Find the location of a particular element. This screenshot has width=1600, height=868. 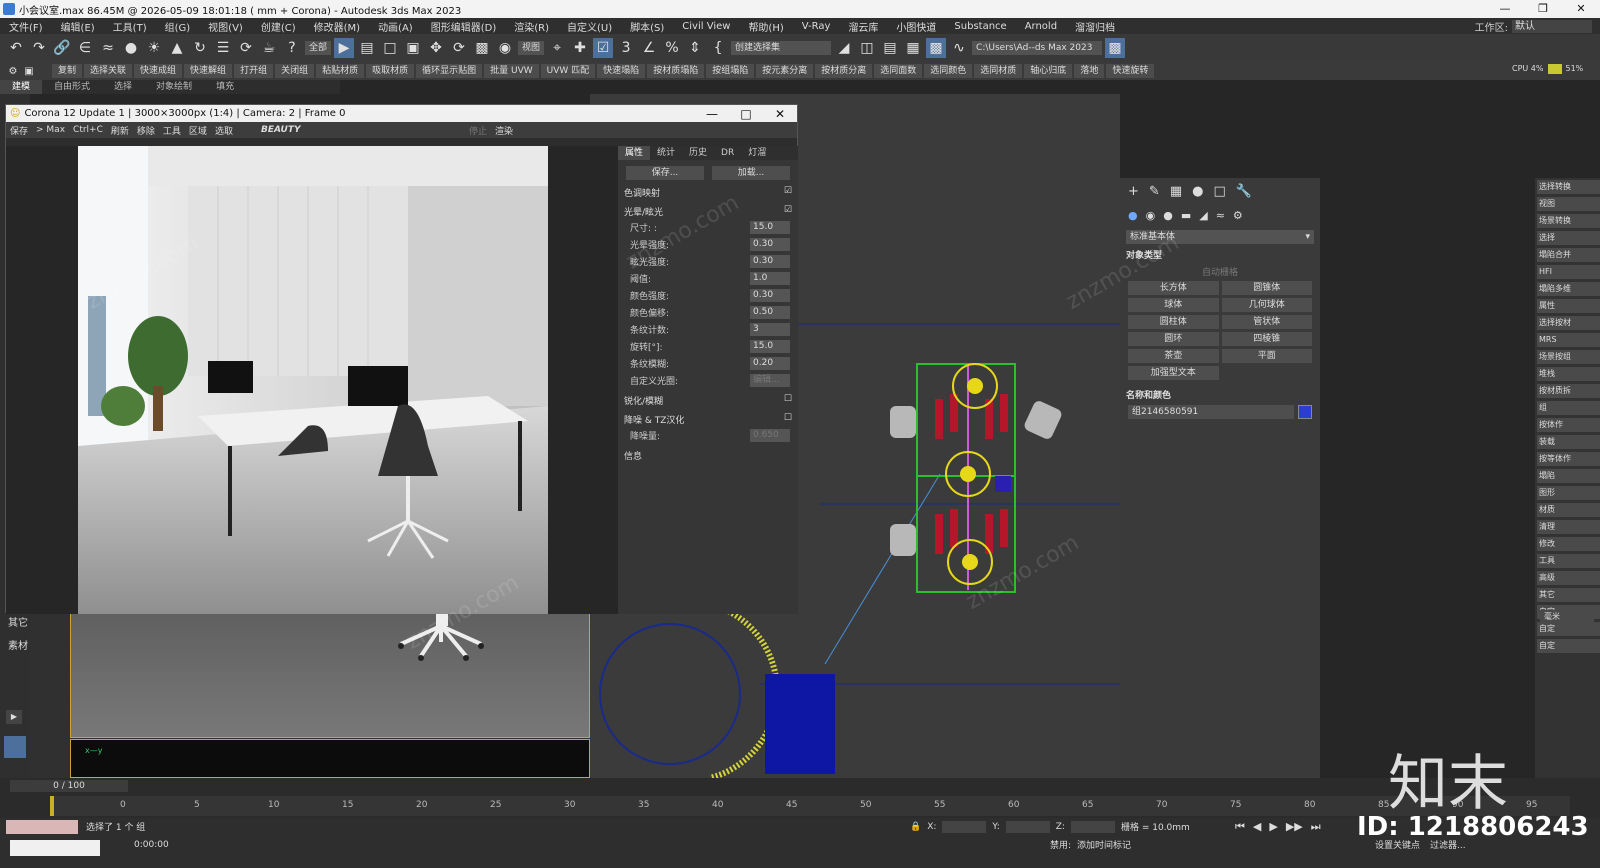

vfb-tab: 灯溜 is located at coordinates (757, 153).